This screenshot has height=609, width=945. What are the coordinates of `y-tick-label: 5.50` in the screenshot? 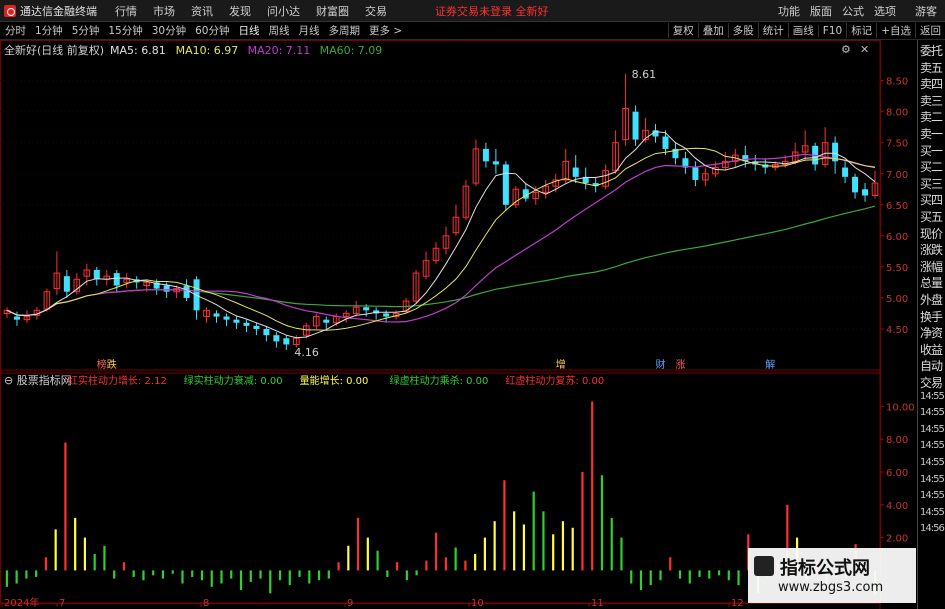 It's located at (897, 268).